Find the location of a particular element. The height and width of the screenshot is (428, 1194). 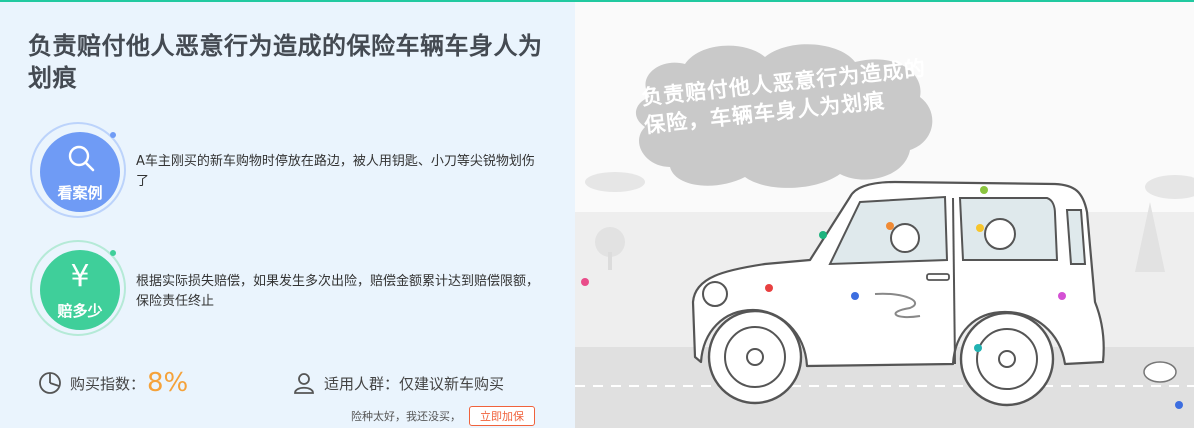

pie-chart-icon is located at coordinates (50, 383).